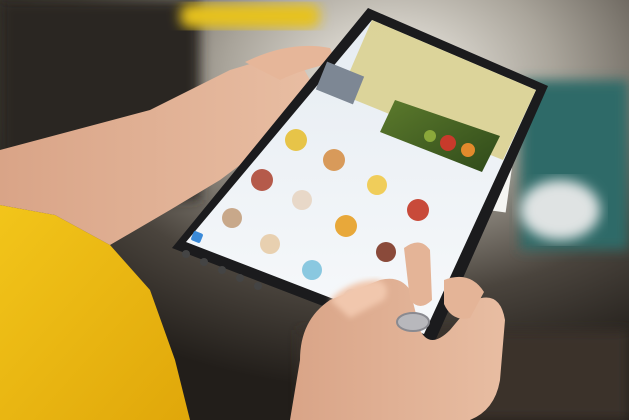 This screenshot has width=629, height=420. Describe the element at coordinates (250, 16) in the screenshot. I see `background-yellow-object` at that location.